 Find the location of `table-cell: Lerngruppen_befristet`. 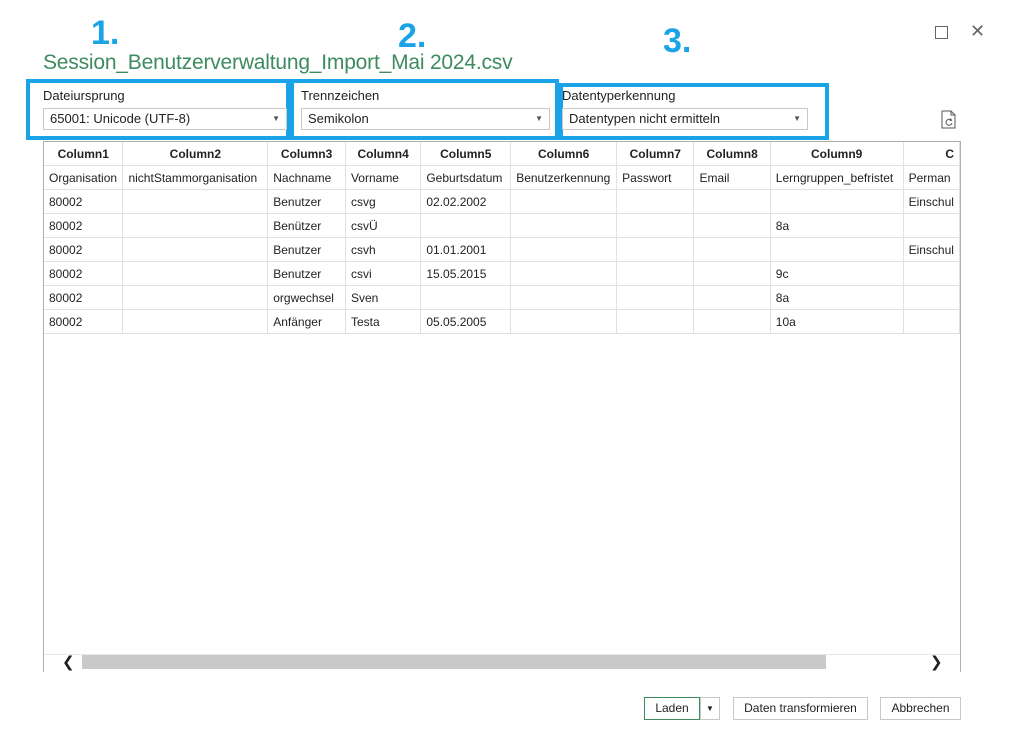

table-cell: Lerngruppen_befristet is located at coordinates (837, 177).